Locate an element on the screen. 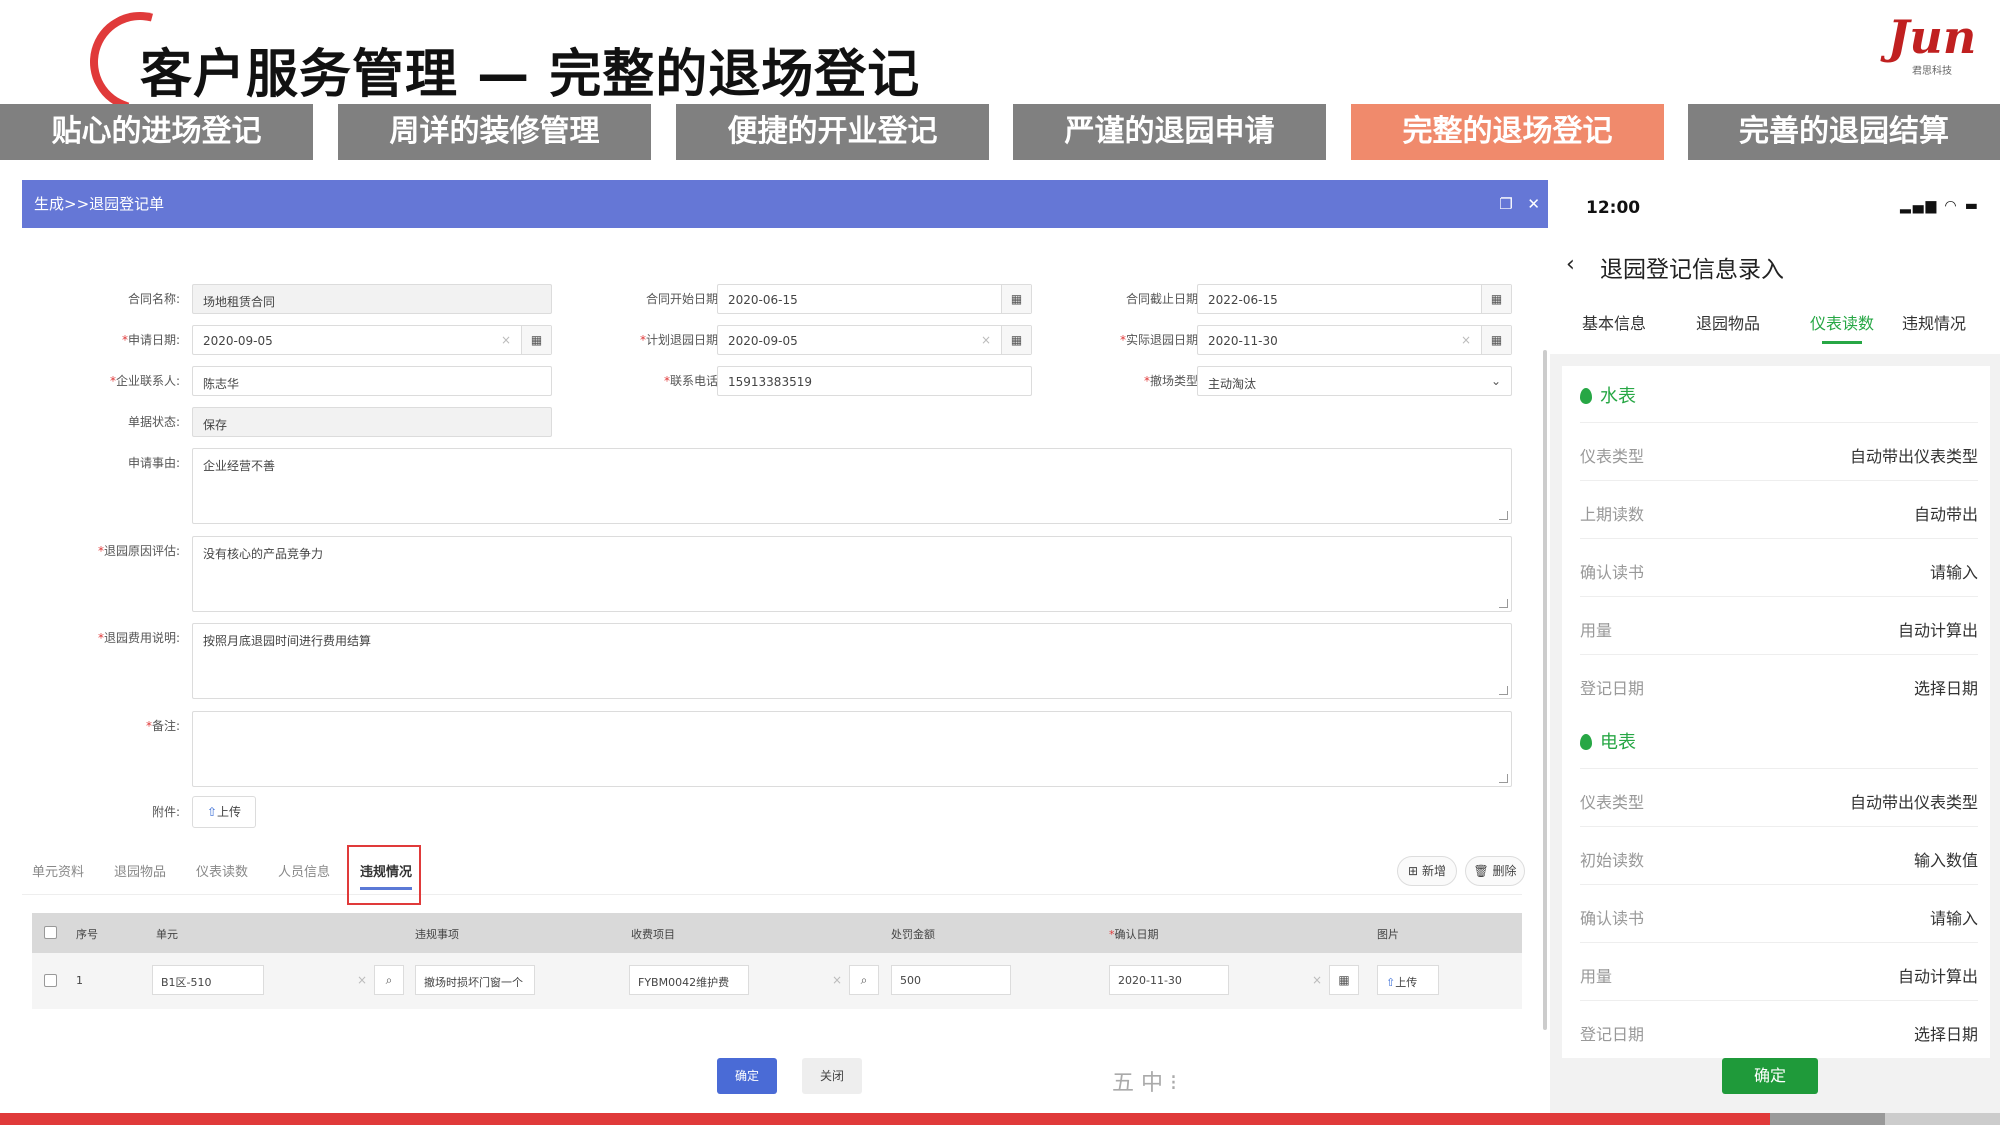  phone-field: 15913383519 is located at coordinates (874, 381).